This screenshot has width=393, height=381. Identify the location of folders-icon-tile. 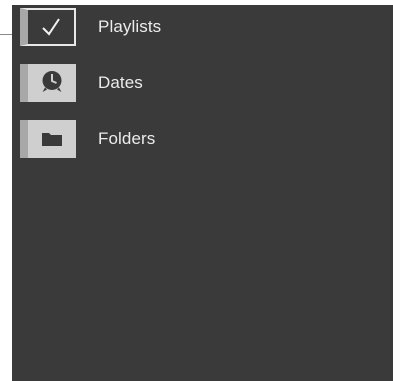
(48, 139).